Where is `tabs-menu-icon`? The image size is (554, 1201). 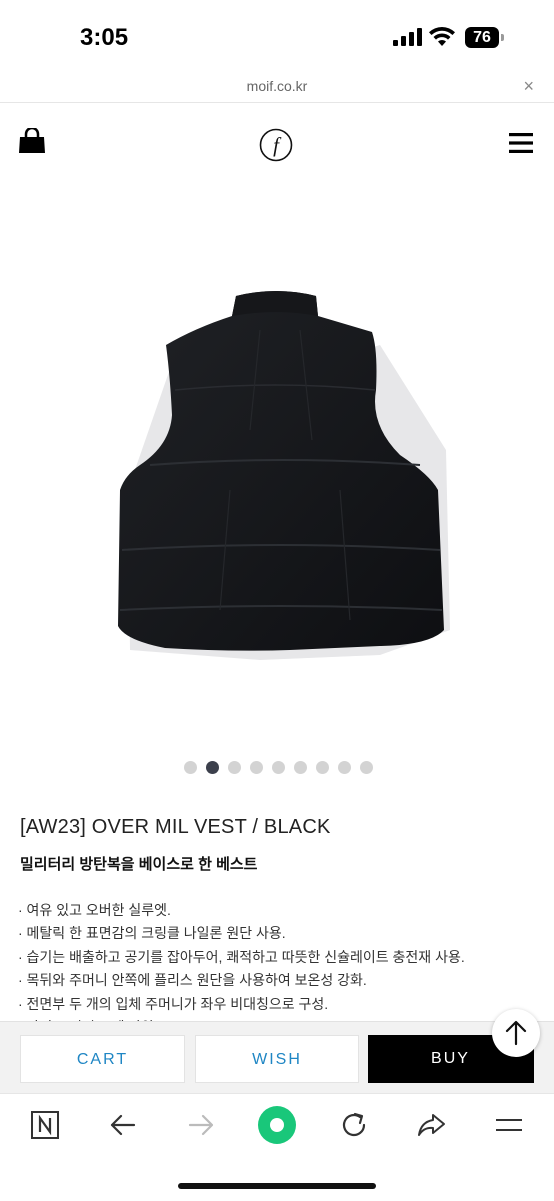 tabs-menu-icon is located at coordinates (509, 1125).